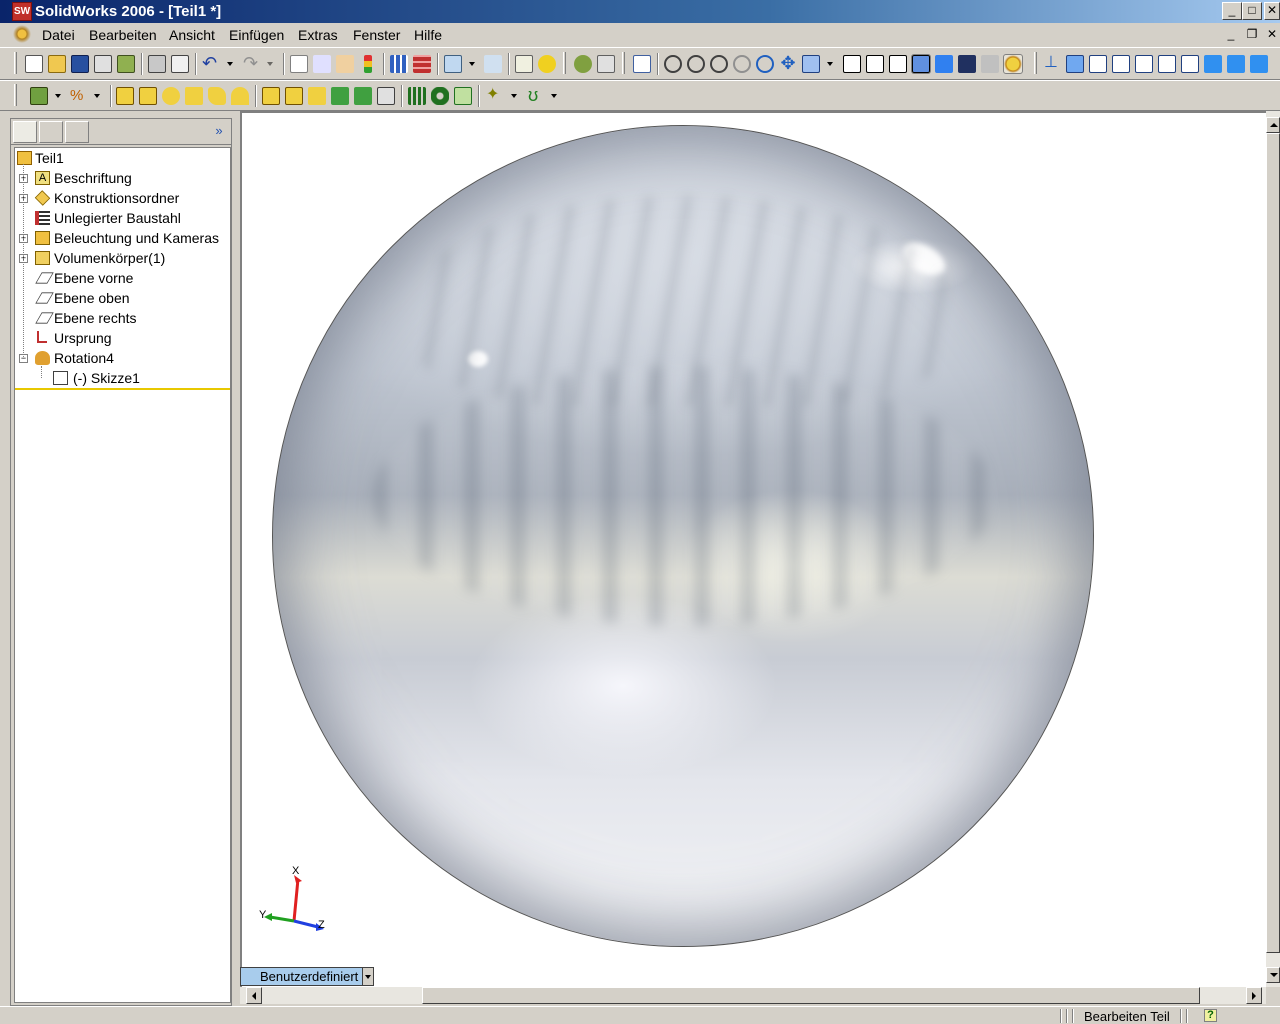 The width and height of the screenshot is (1280, 1024). What do you see at coordinates (240, 96) in the screenshot?
I see `fillet-icon` at bounding box center [240, 96].